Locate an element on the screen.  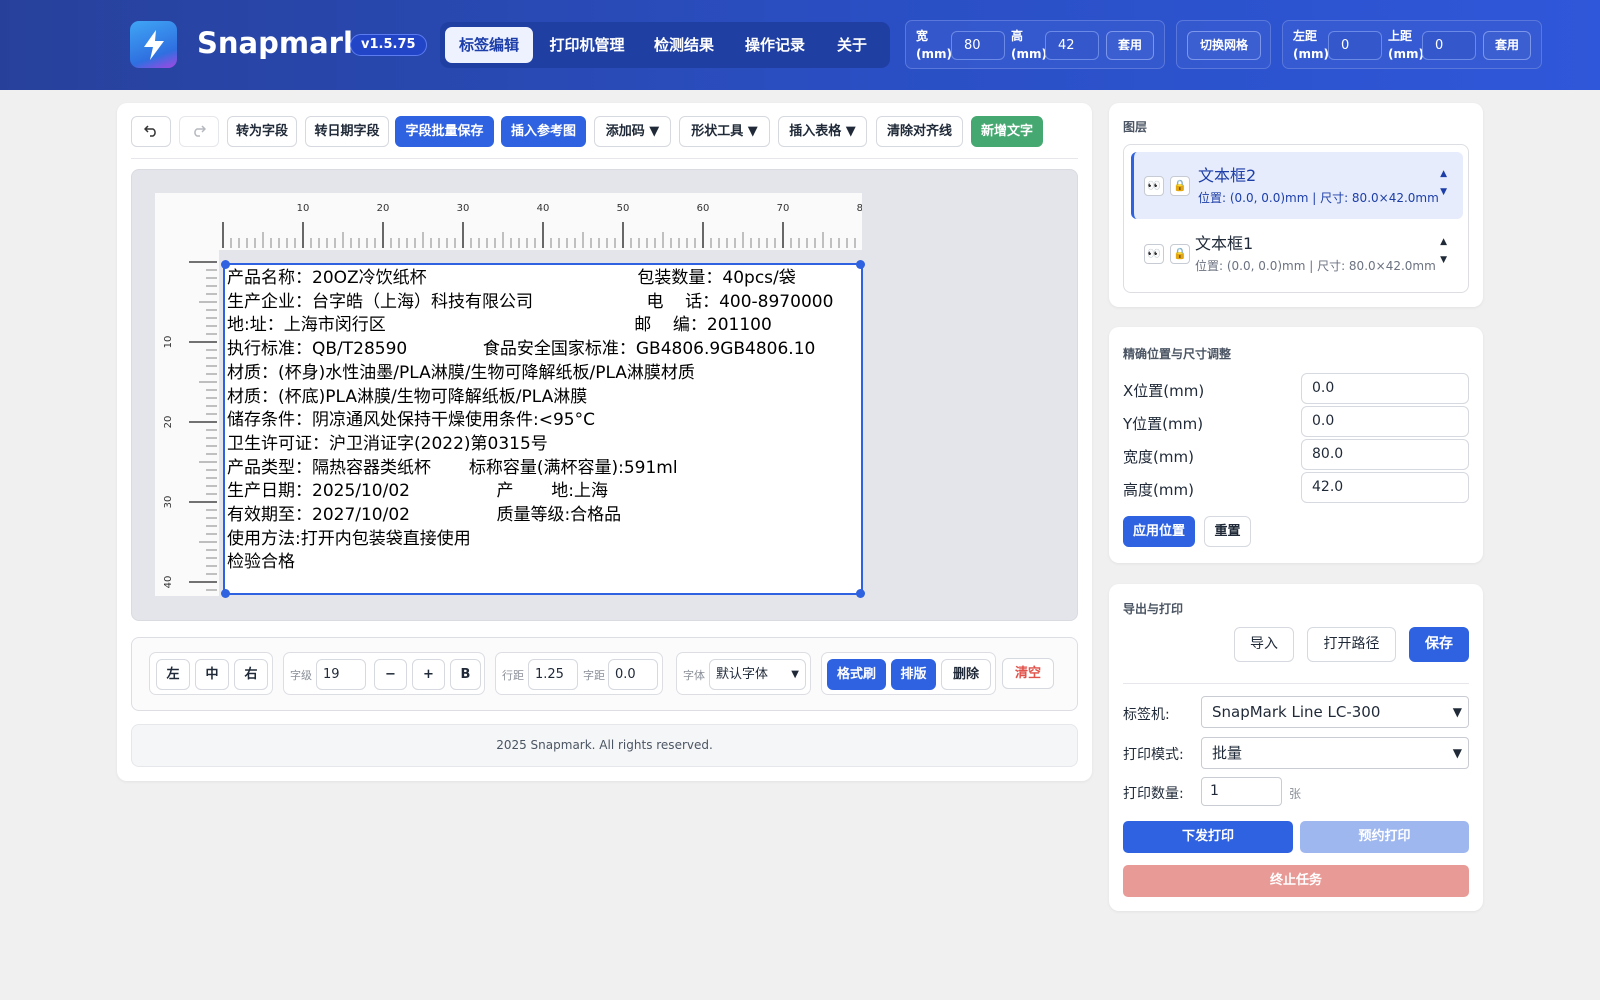
decrease-size-button: − is located at coordinates (390, 674).